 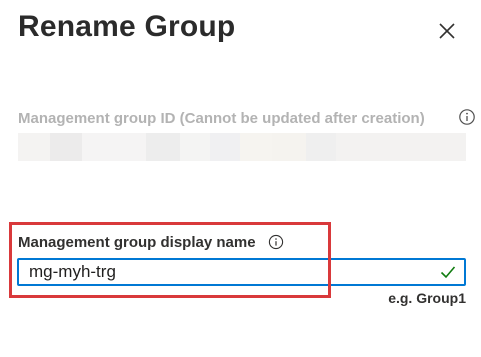 I want to click on close-button, so click(x=447, y=31).